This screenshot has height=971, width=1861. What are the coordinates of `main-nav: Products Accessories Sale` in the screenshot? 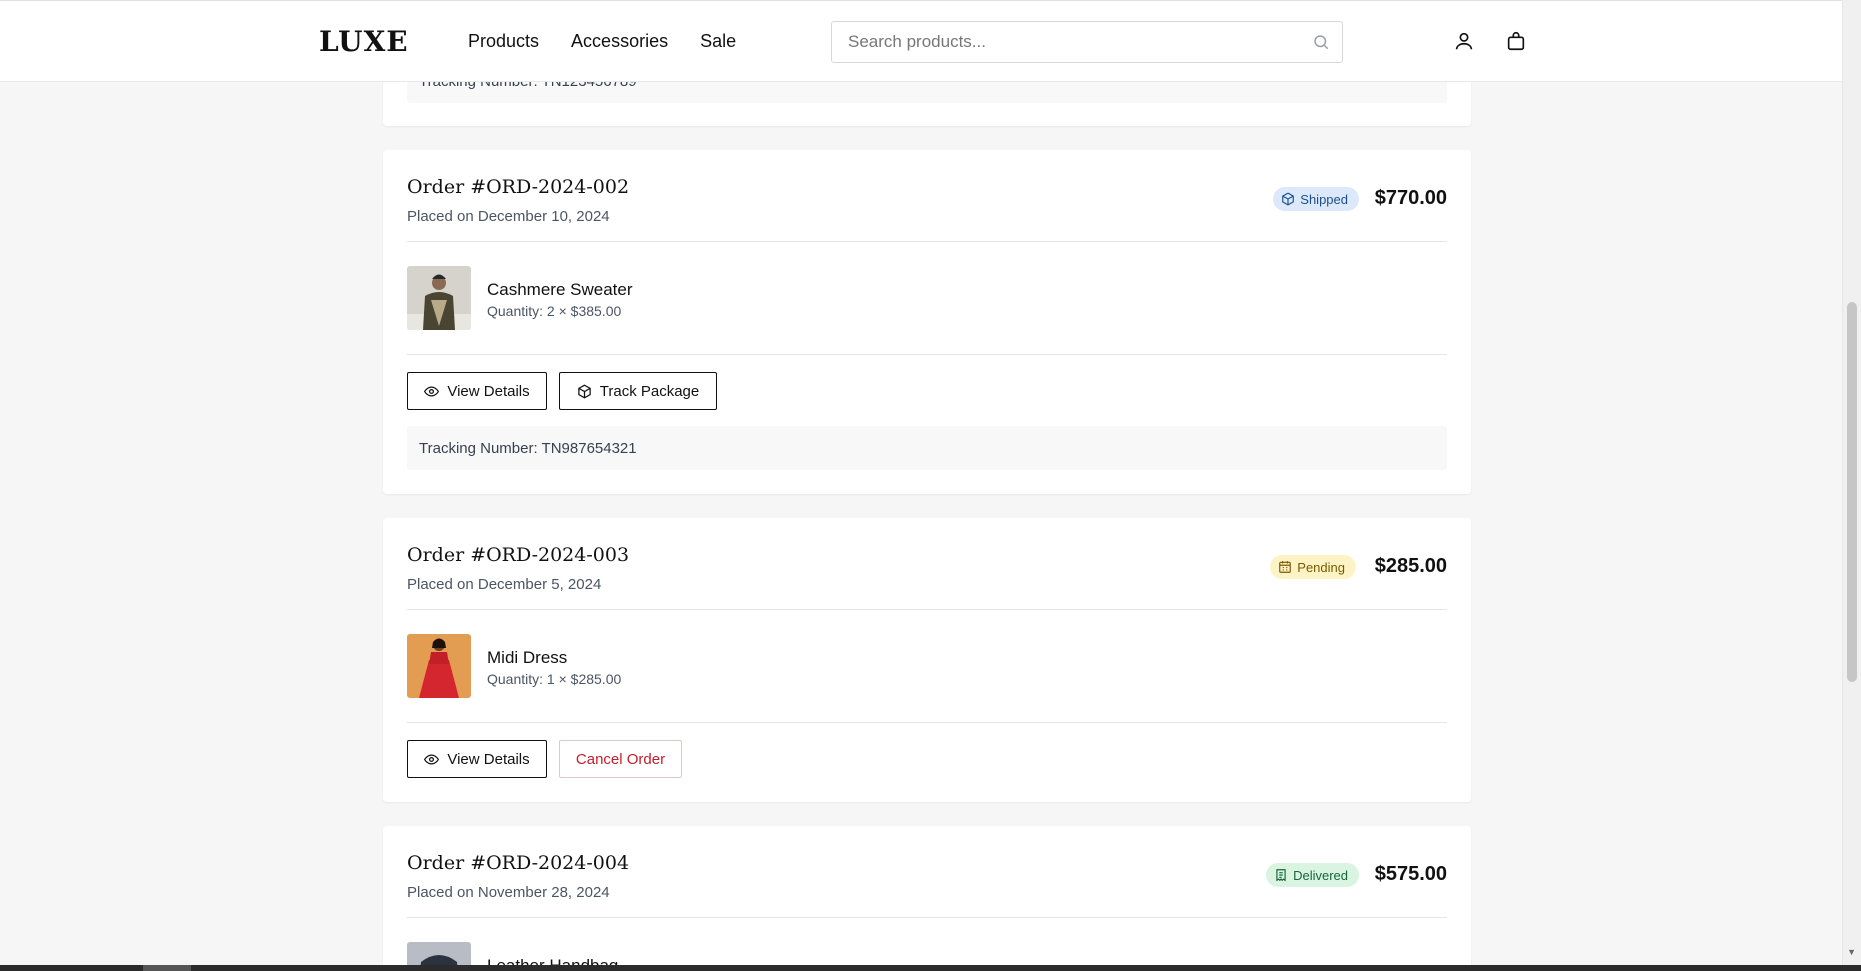 It's located at (602, 41).